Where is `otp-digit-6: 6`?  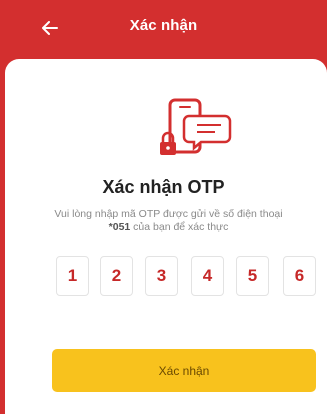
otp-digit-6: 6 is located at coordinates (299, 276).